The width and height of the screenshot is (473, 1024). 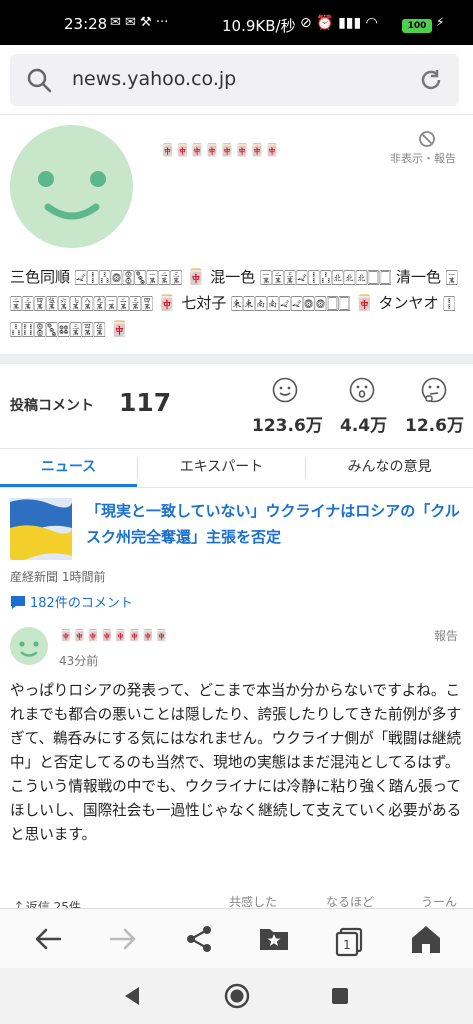 What do you see at coordinates (221, 468) in the screenshot?
I see `tab-expert: エキスパート` at bounding box center [221, 468].